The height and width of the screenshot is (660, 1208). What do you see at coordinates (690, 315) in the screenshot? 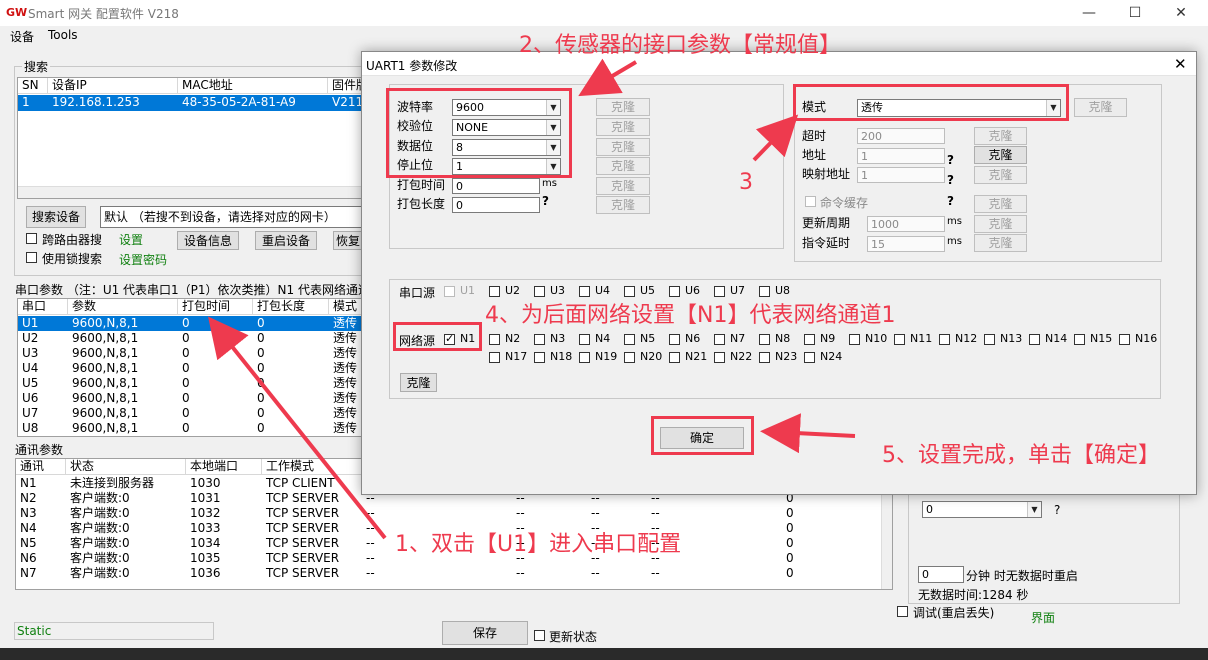
I see `annotation-4: 4、为后面网络设置【N1】代表网络通道1` at bounding box center [690, 315].